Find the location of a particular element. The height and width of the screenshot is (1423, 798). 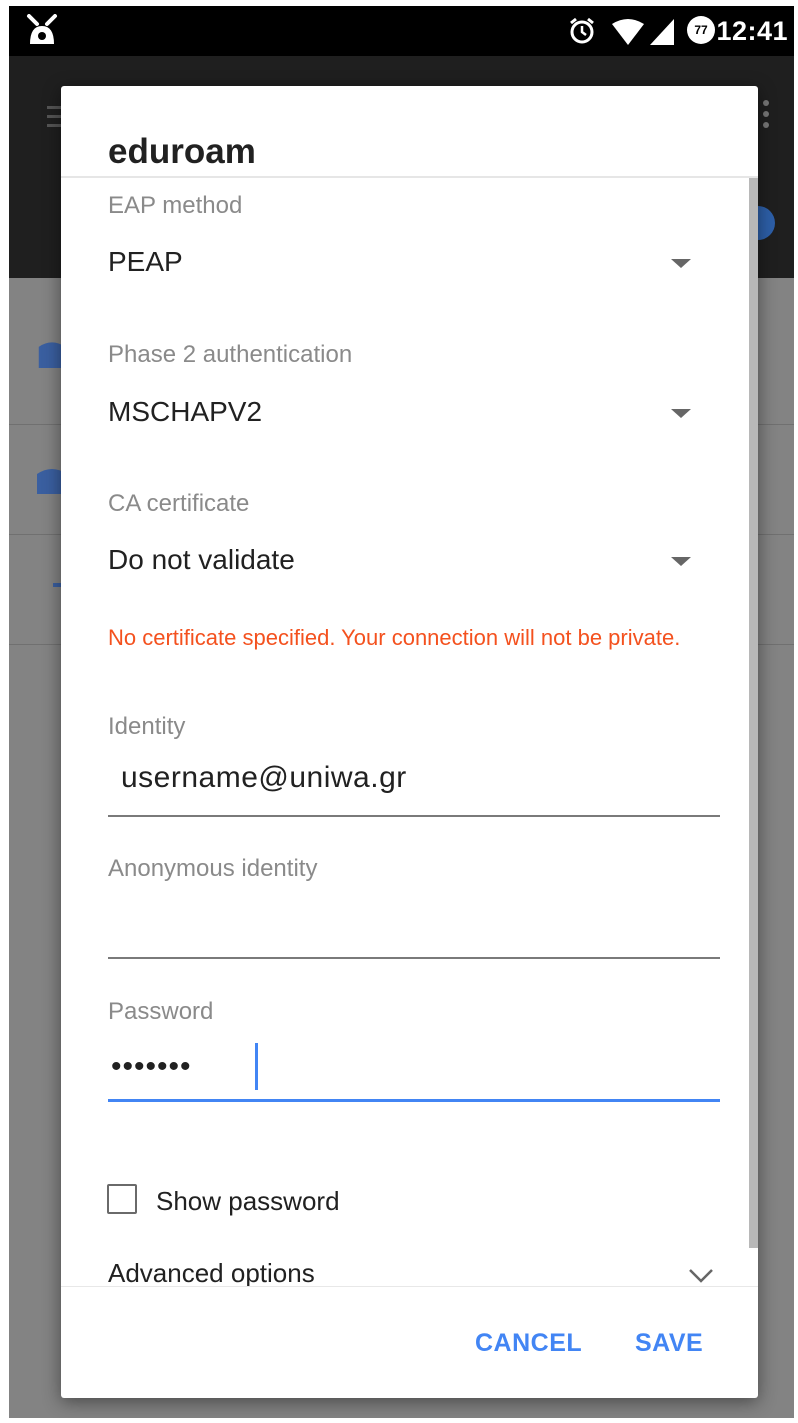

show-password-label: Show password is located at coordinates (248, 1201).